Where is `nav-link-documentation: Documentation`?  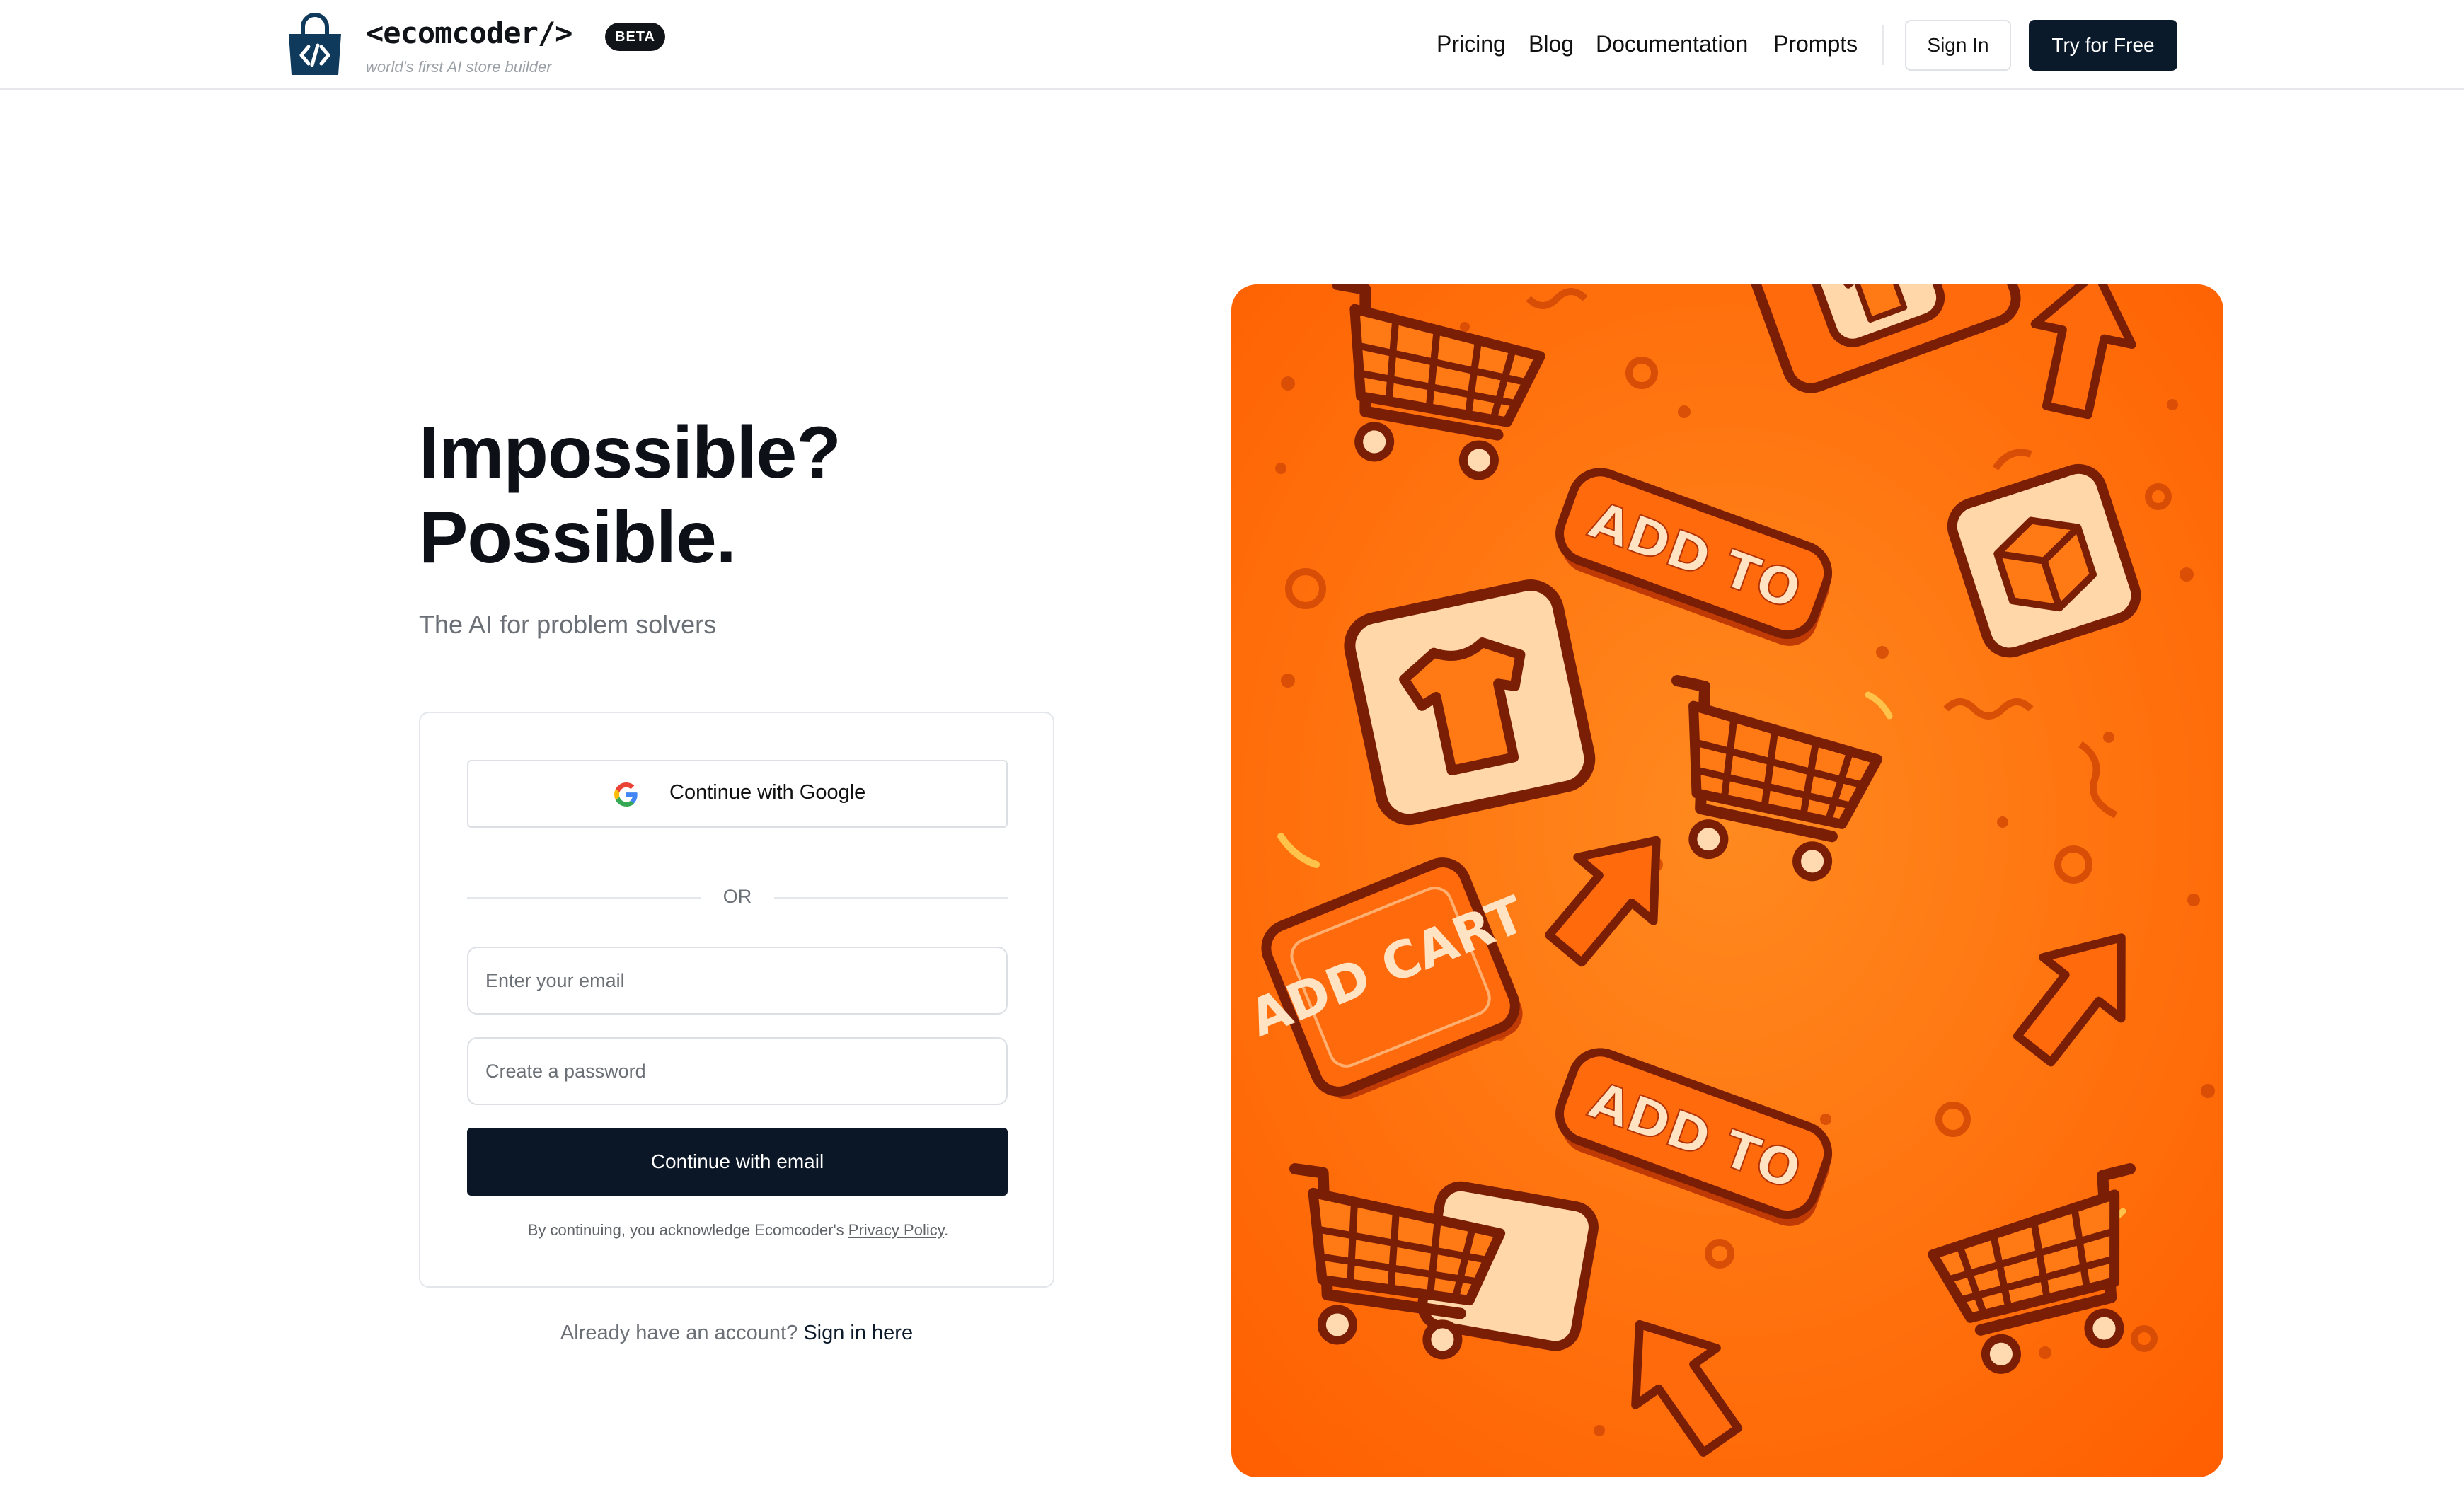
nav-link-documentation: Documentation is located at coordinates (1672, 44).